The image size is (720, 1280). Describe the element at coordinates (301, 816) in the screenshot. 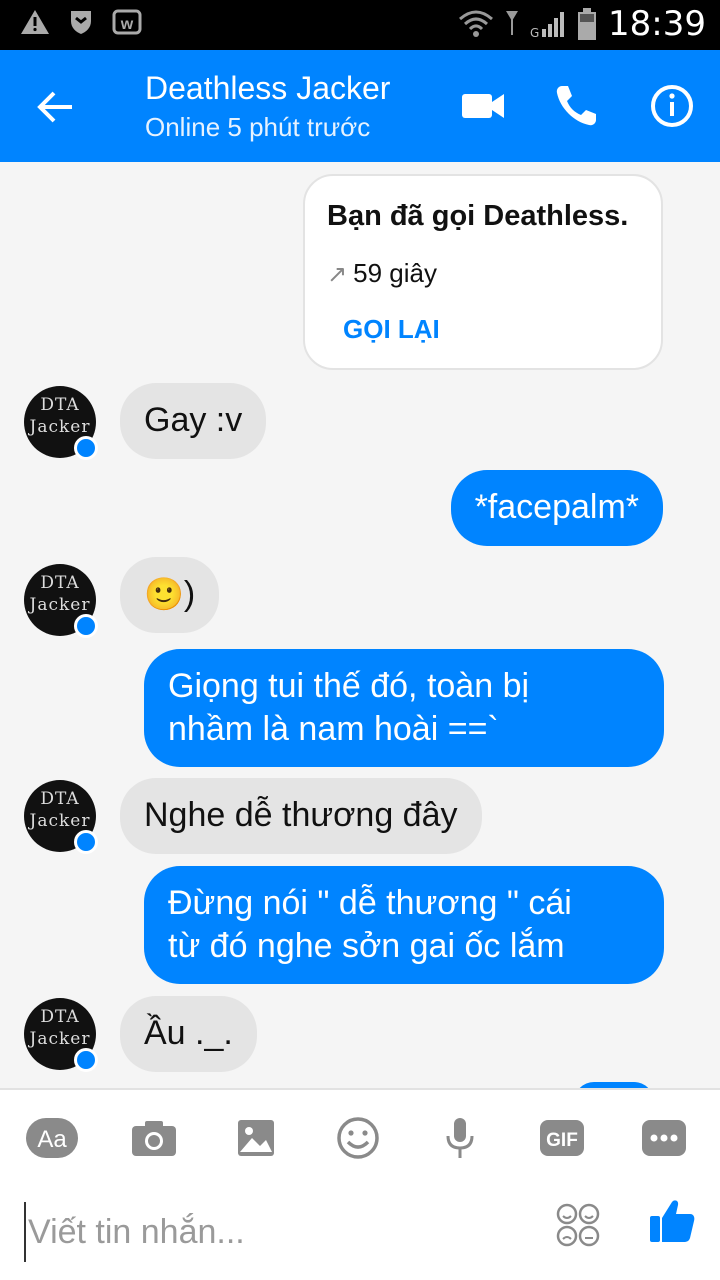

I see `message-bubble-incoming: Nghe dễ thương đây` at that location.